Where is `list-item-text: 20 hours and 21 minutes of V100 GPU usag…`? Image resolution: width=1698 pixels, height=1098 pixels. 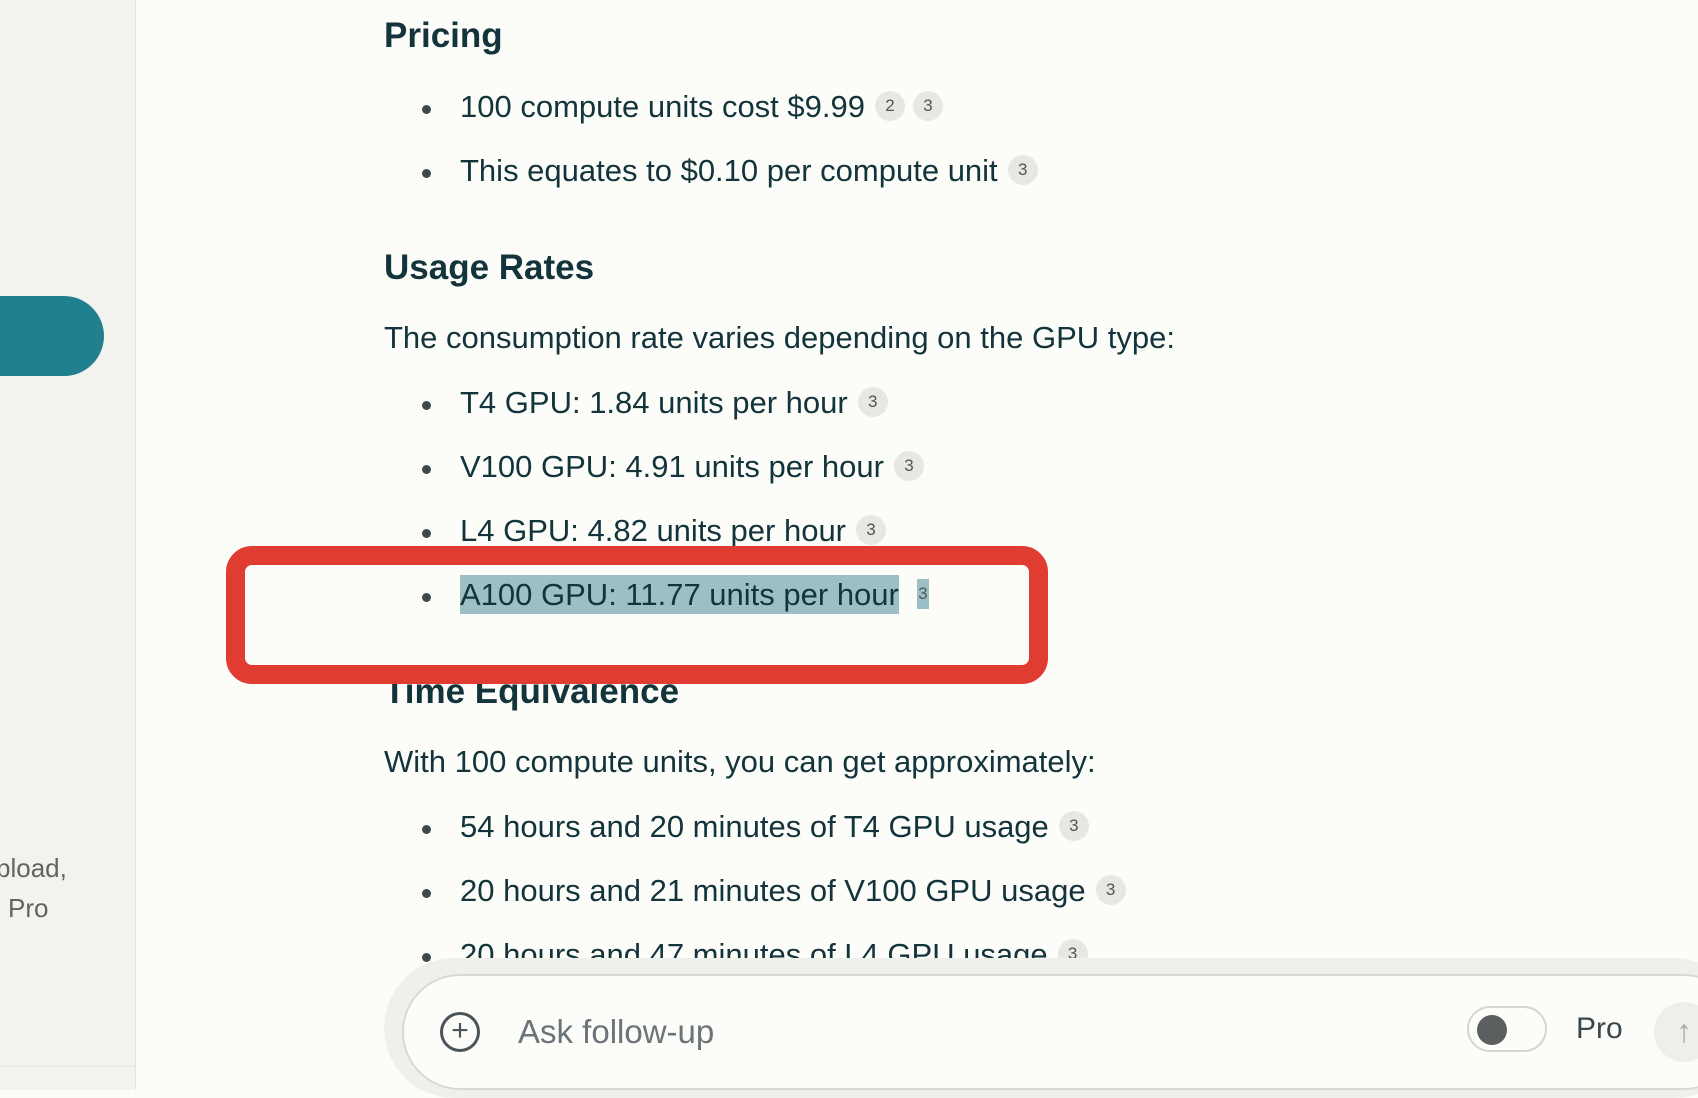 list-item-text: 20 hours and 21 minutes of V100 GPU usag… is located at coordinates (773, 890).